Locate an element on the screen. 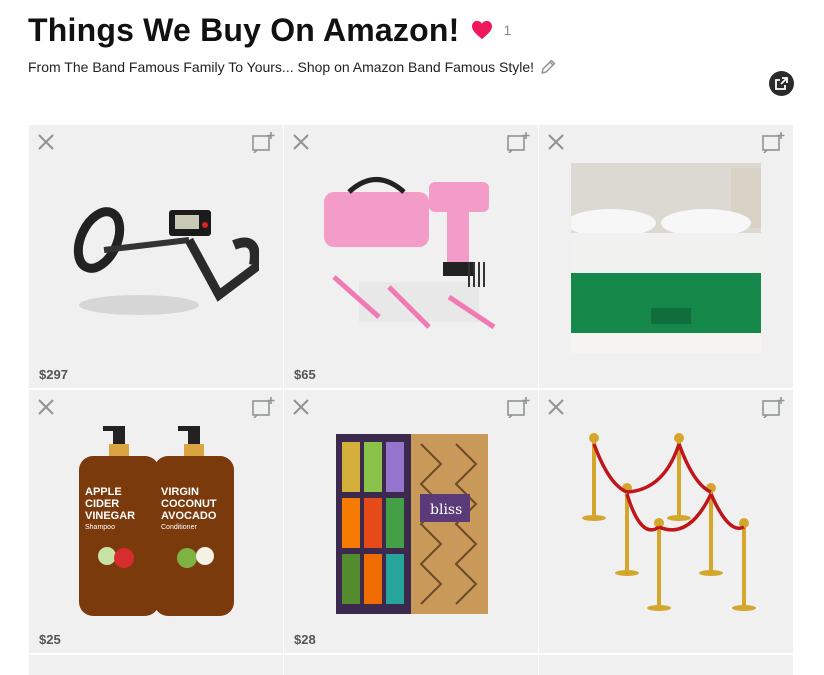 The height and width of the screenshot is (675, 824). product-card-stanchion-posts is located at coordinates (666, 521).